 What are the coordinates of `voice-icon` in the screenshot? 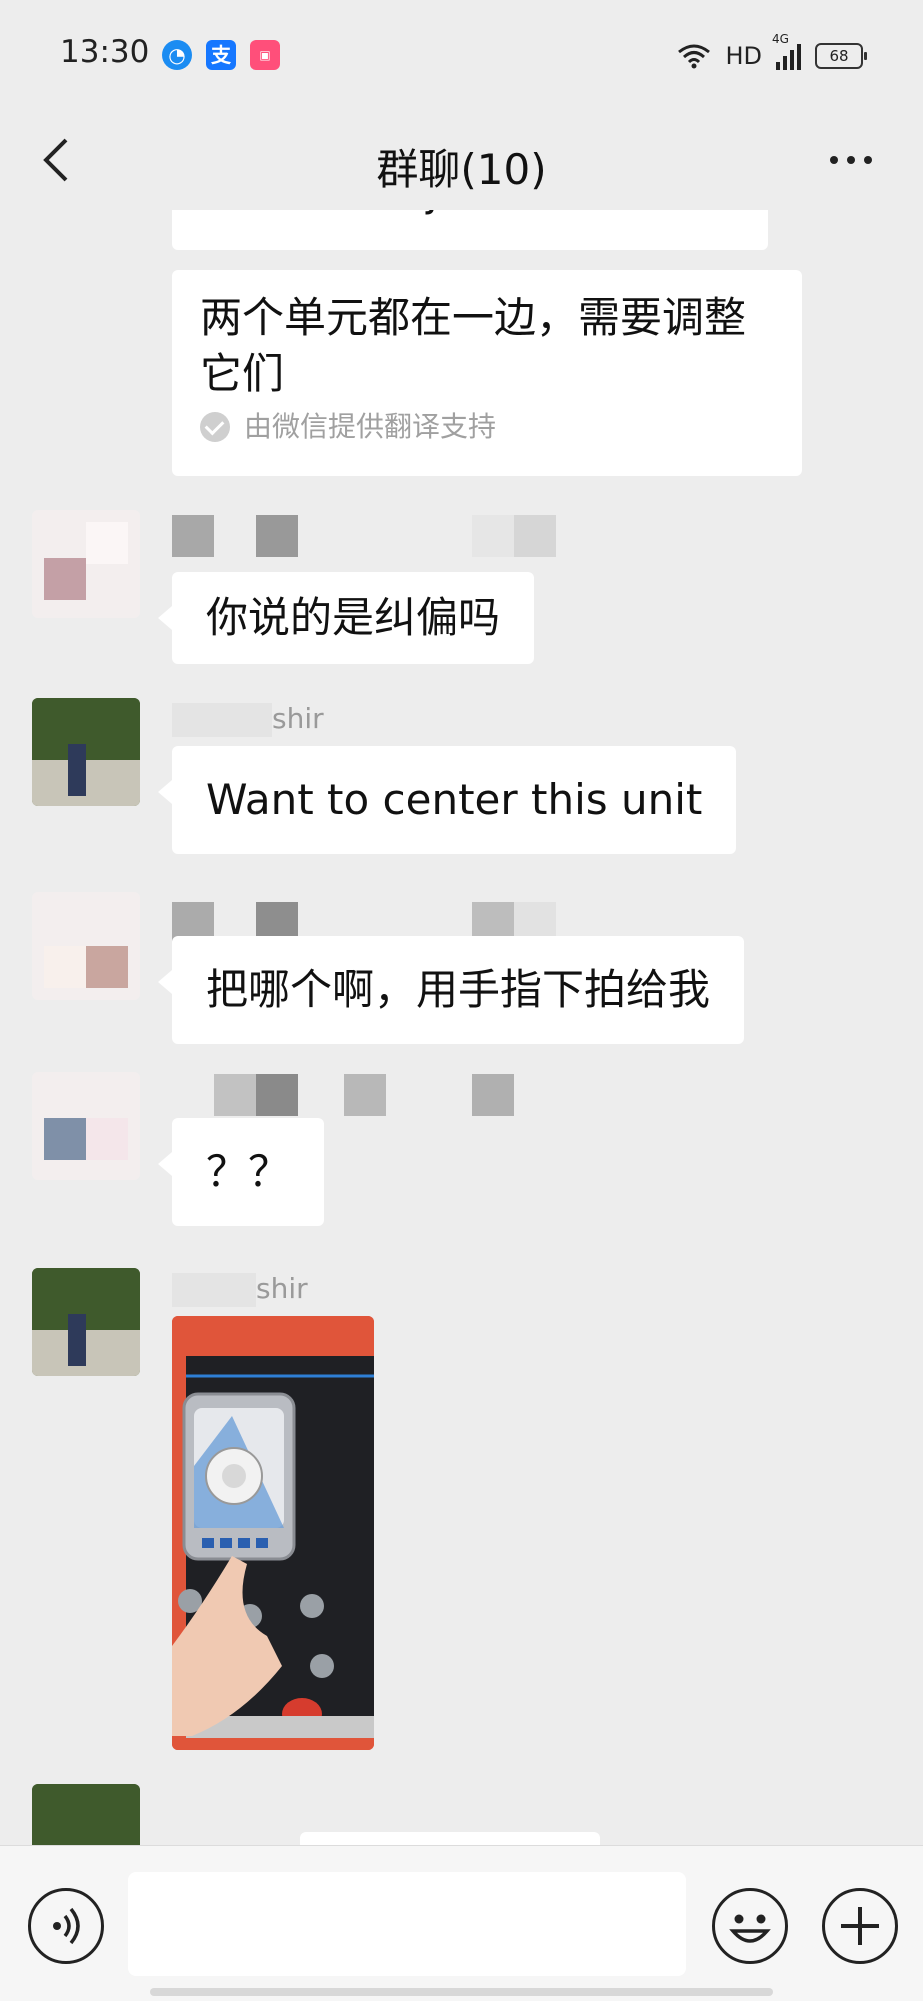 It's located at (66, 1926).